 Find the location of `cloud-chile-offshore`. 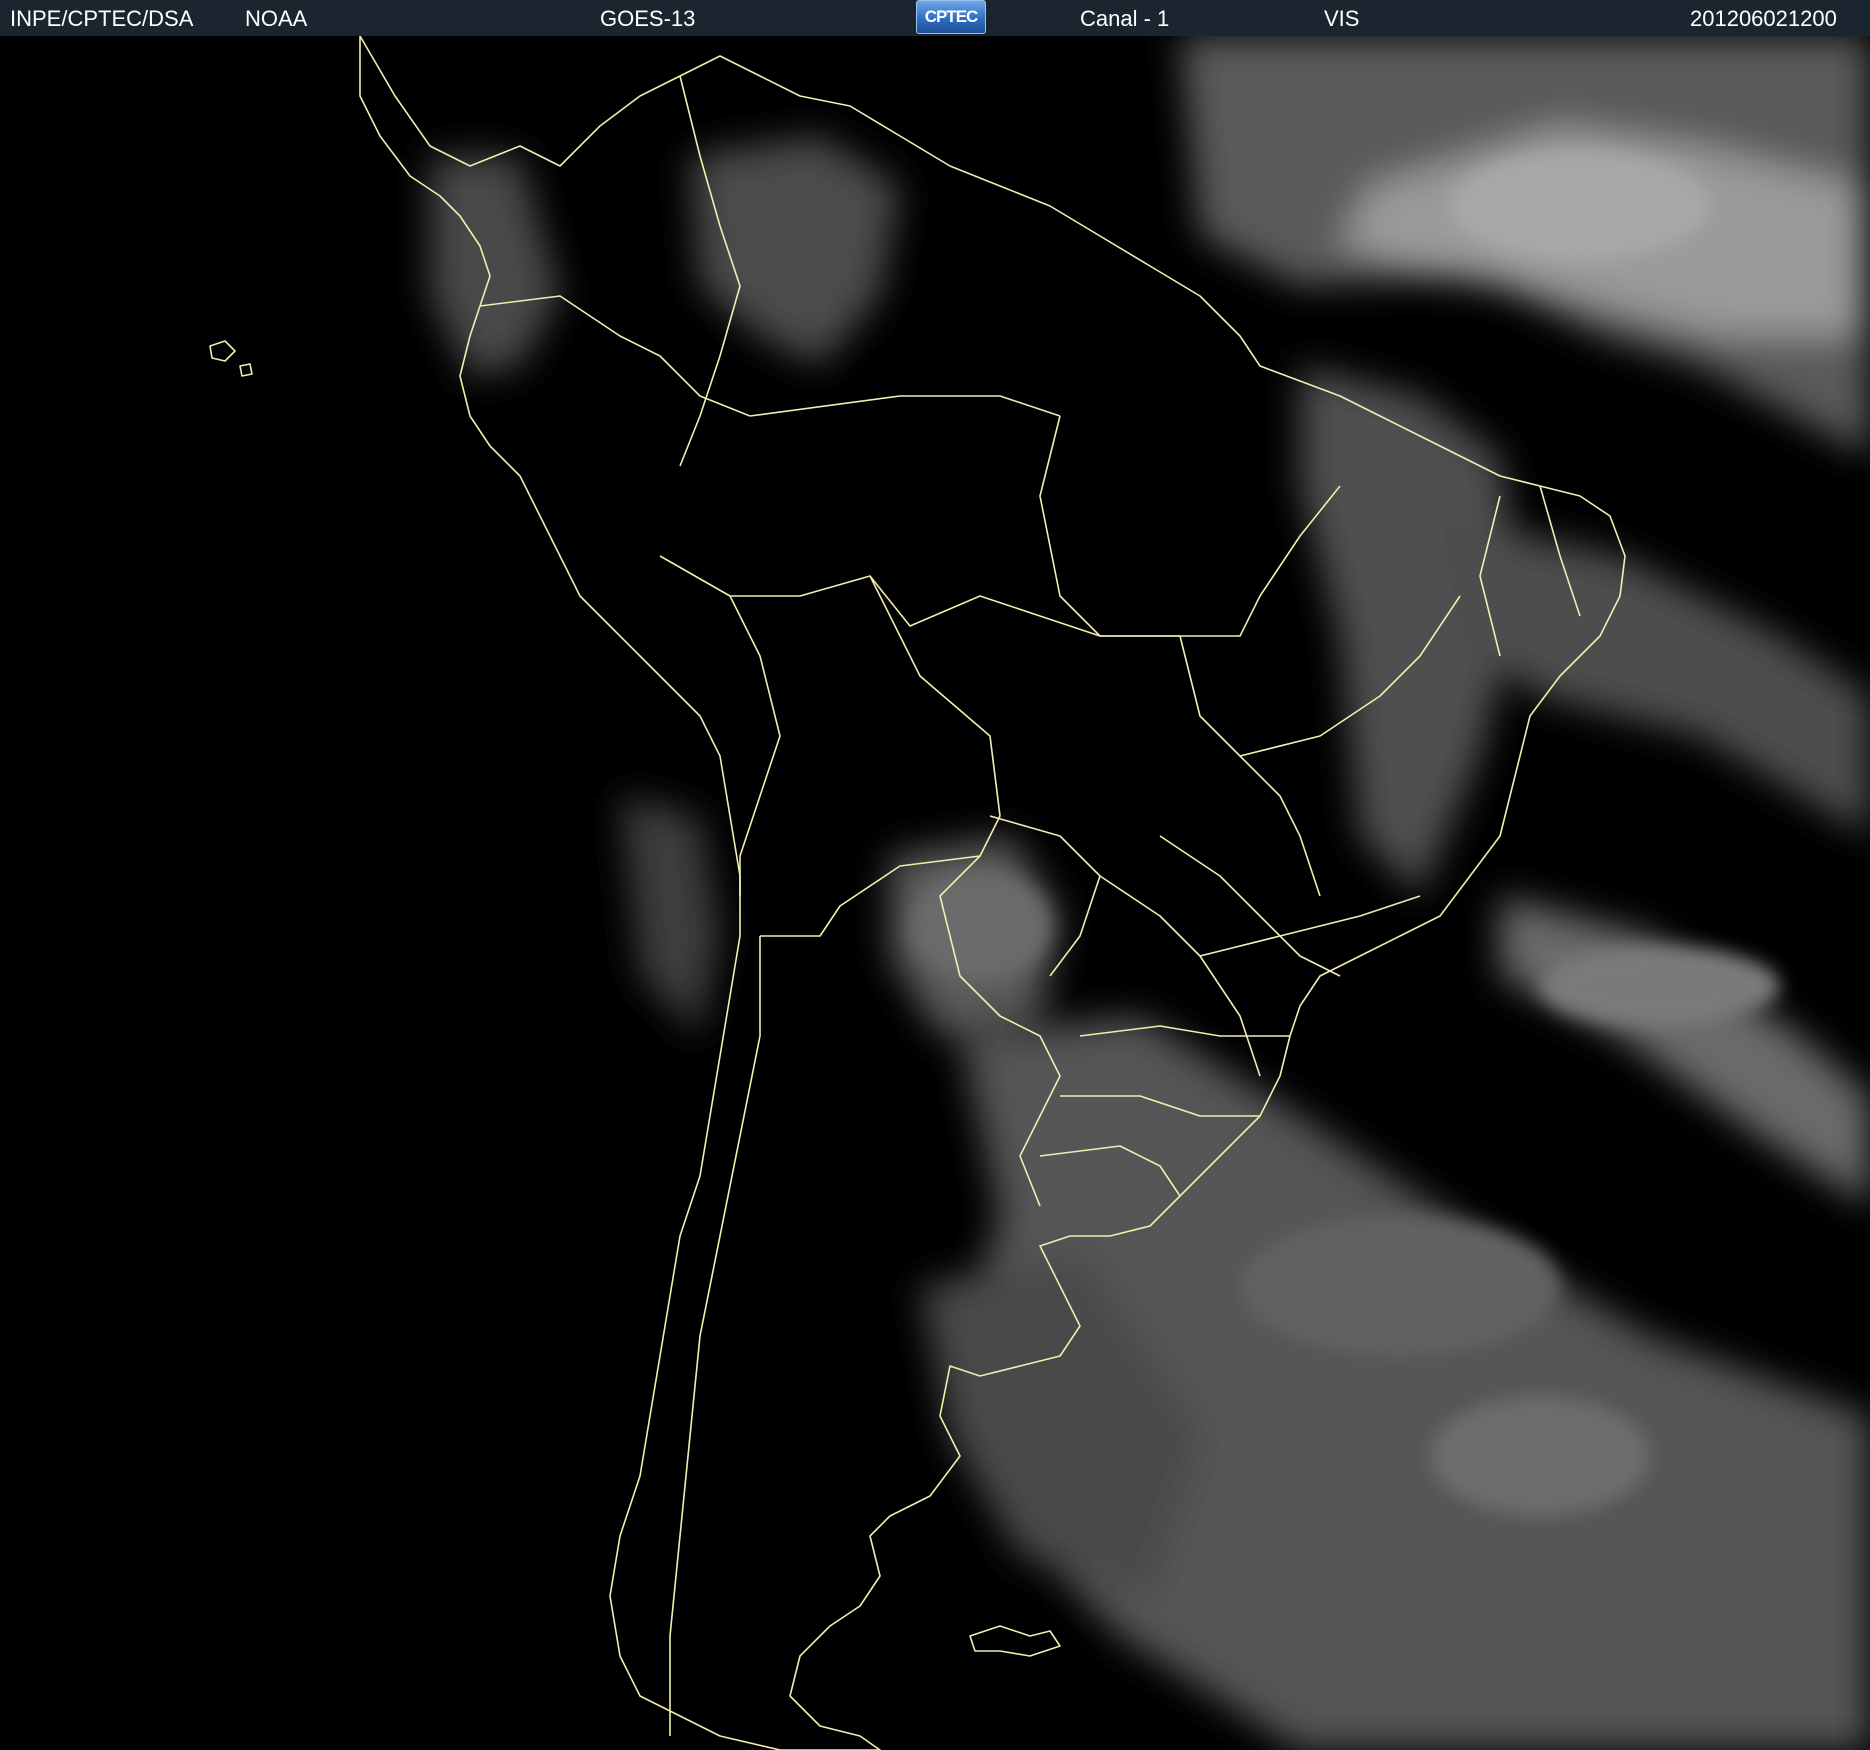

cloud-chile-offshore is located at coordinates (670, 916).